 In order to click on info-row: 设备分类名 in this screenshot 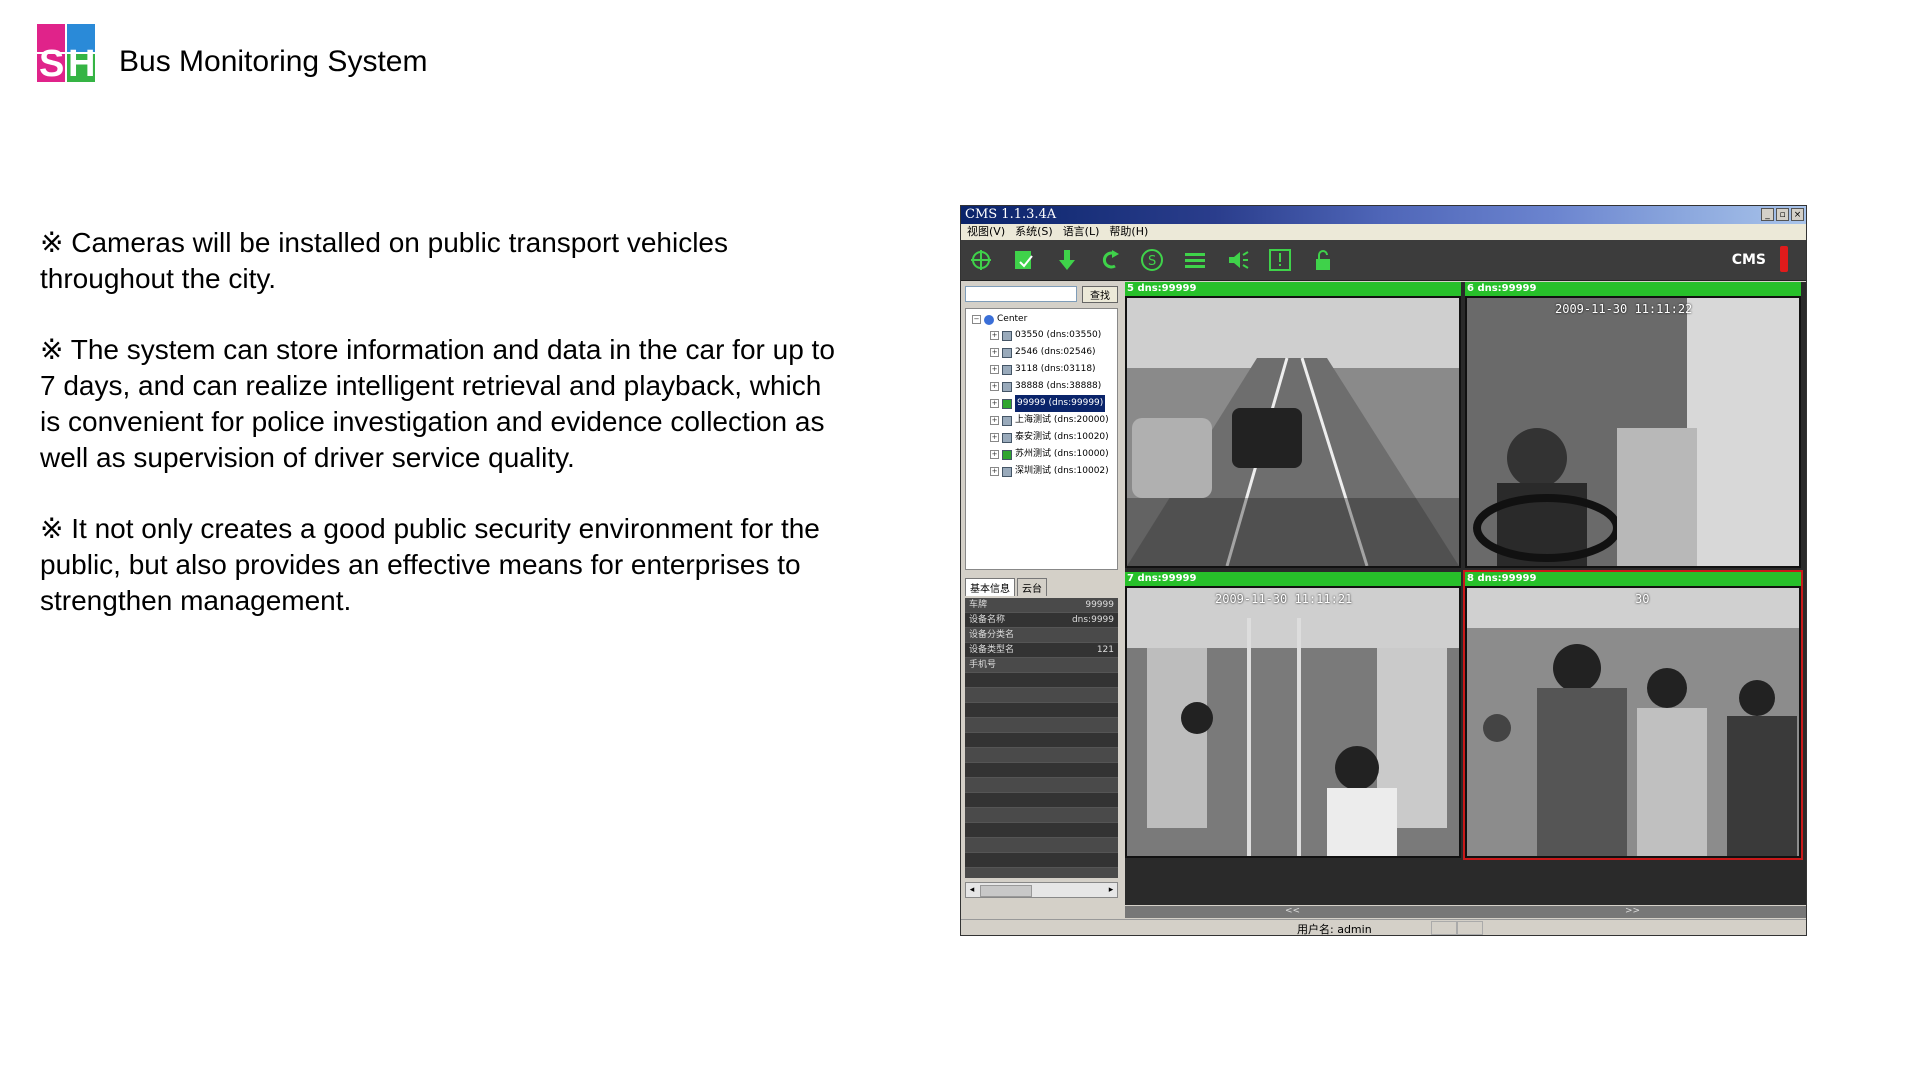, I will do `click(1041, 635)`.